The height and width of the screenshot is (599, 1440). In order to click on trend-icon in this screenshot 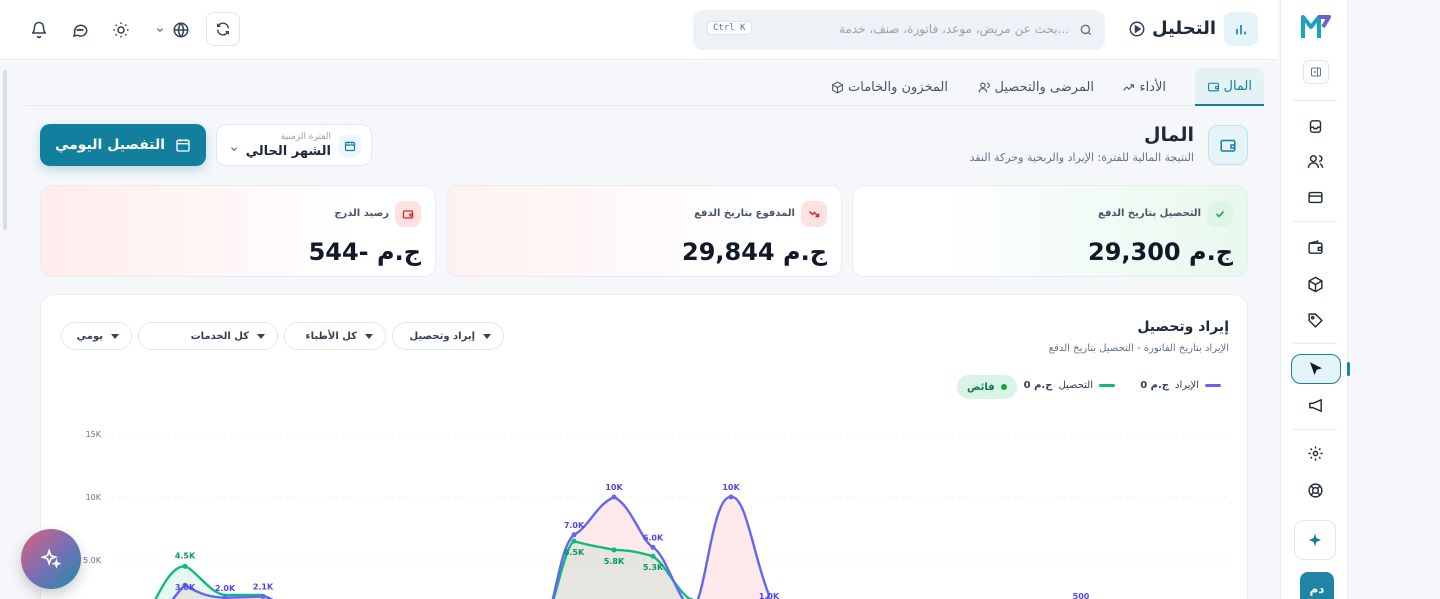, I will do `click(1129, 87)`.